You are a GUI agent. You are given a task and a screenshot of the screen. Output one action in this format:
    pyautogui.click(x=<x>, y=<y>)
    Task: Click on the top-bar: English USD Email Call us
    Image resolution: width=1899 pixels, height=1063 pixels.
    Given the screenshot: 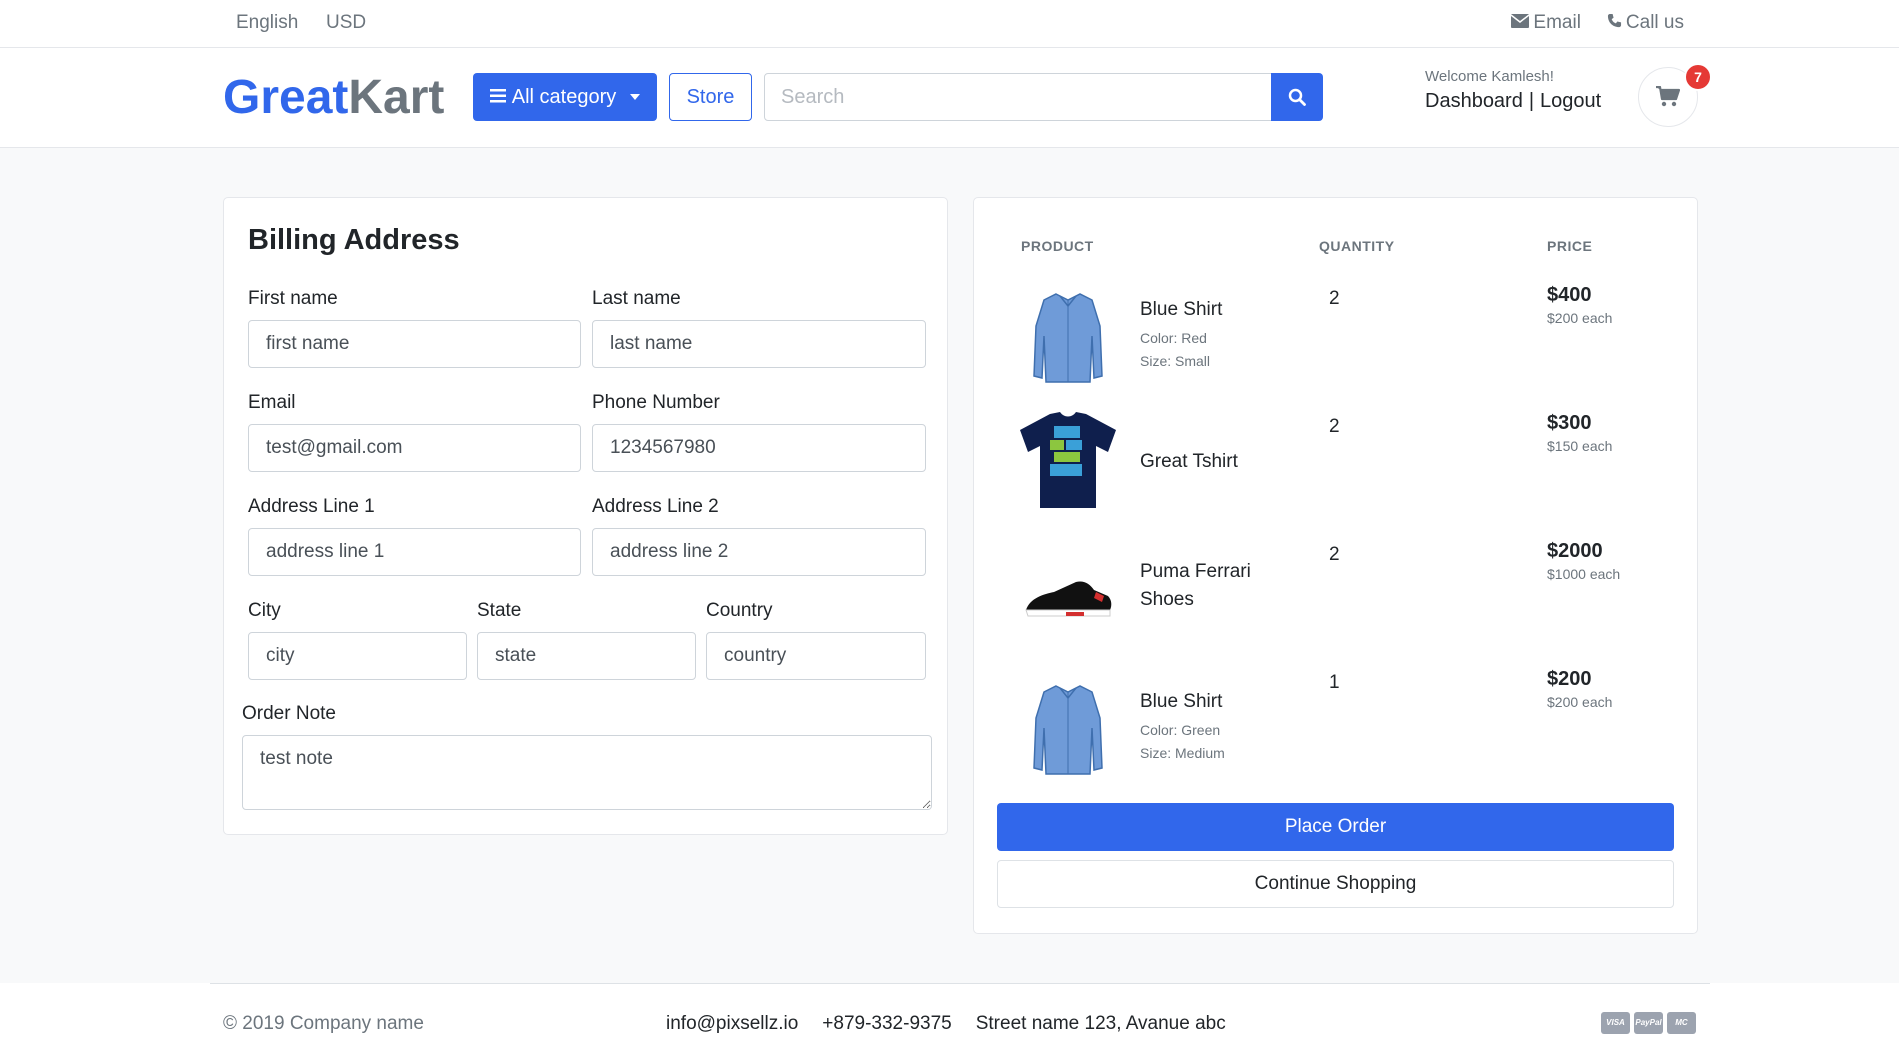 What is the action you would take?
    pyautogui.click(x=949, y=24)
    